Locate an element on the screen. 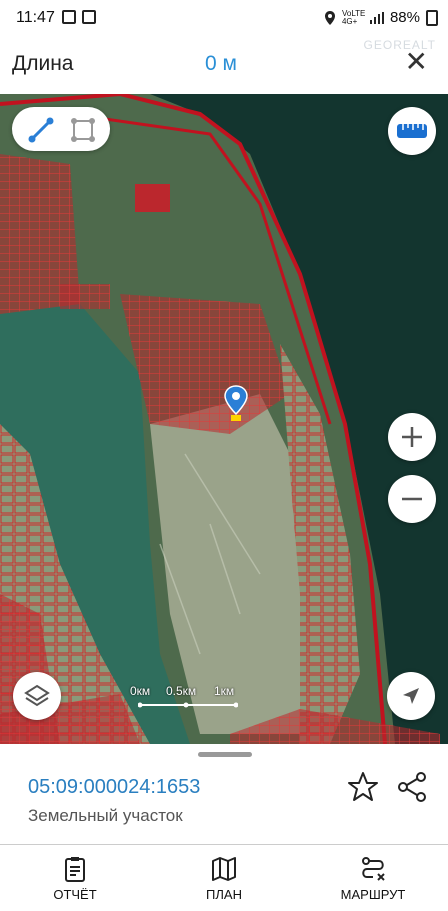  my-location-button is located at coordinates (411, 696).